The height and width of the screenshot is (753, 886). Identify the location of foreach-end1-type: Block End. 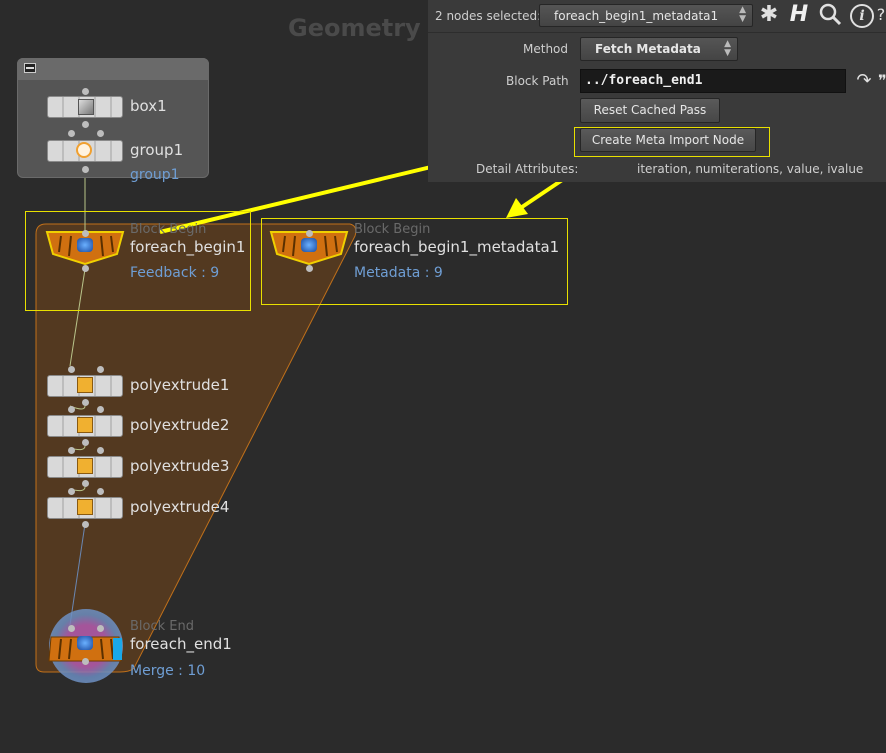
(162, 626).